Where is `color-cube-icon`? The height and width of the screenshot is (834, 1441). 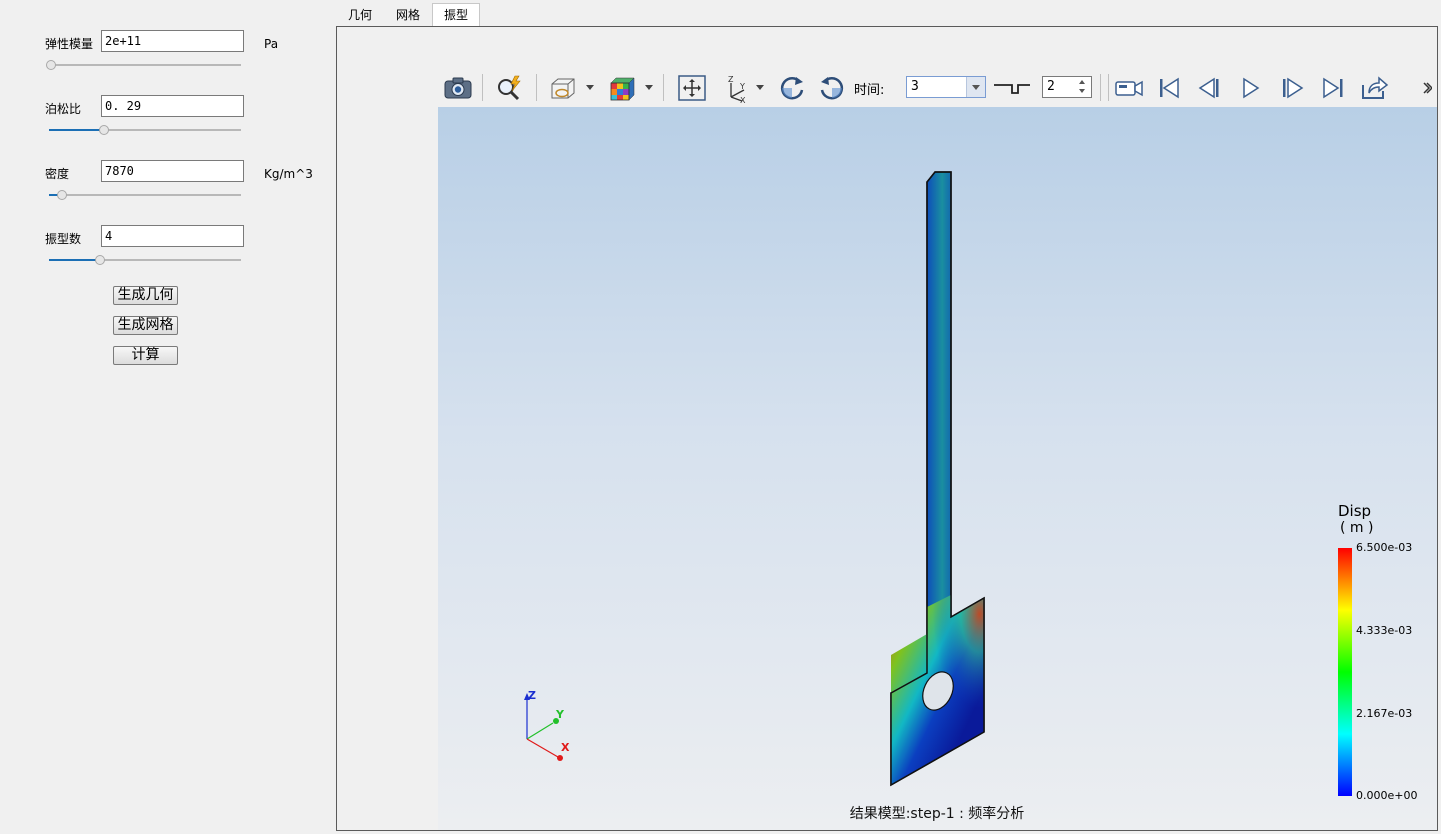
color-cube-icon is located at coordinates (622, 87).